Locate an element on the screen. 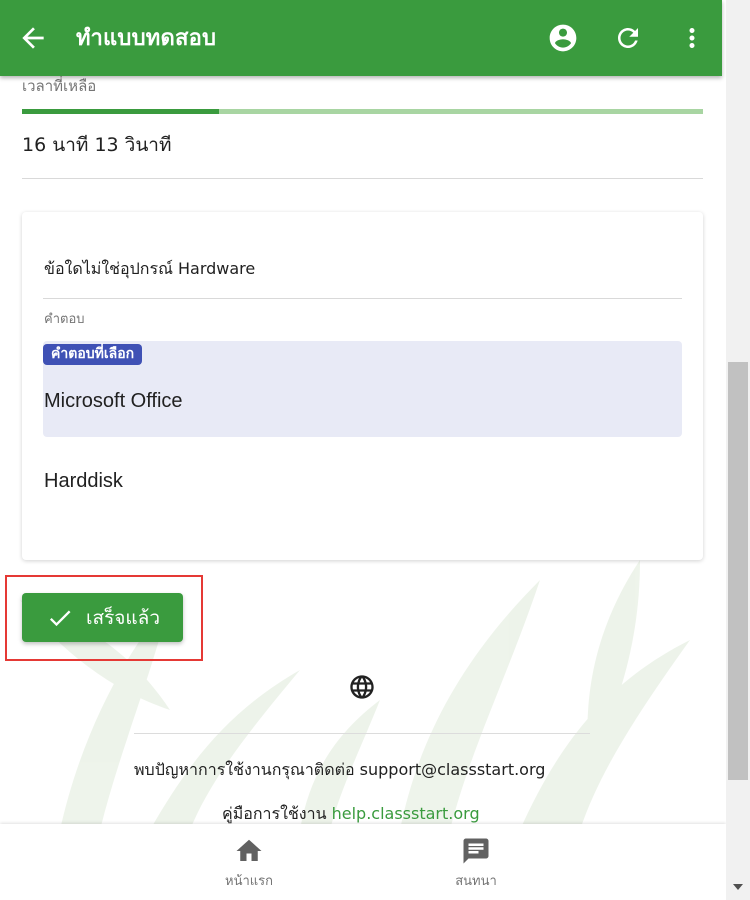 Image resolution: width=750 pixels, height=900 pixels. account-circle-icon is located at coordinates (563, 38).